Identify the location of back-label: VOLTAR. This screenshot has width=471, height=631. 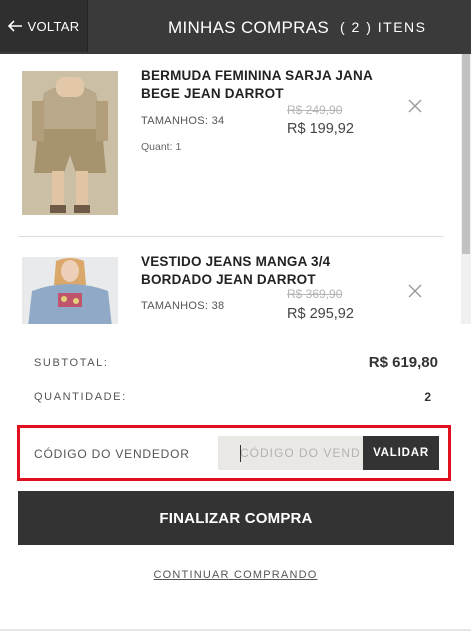
(53, 26).